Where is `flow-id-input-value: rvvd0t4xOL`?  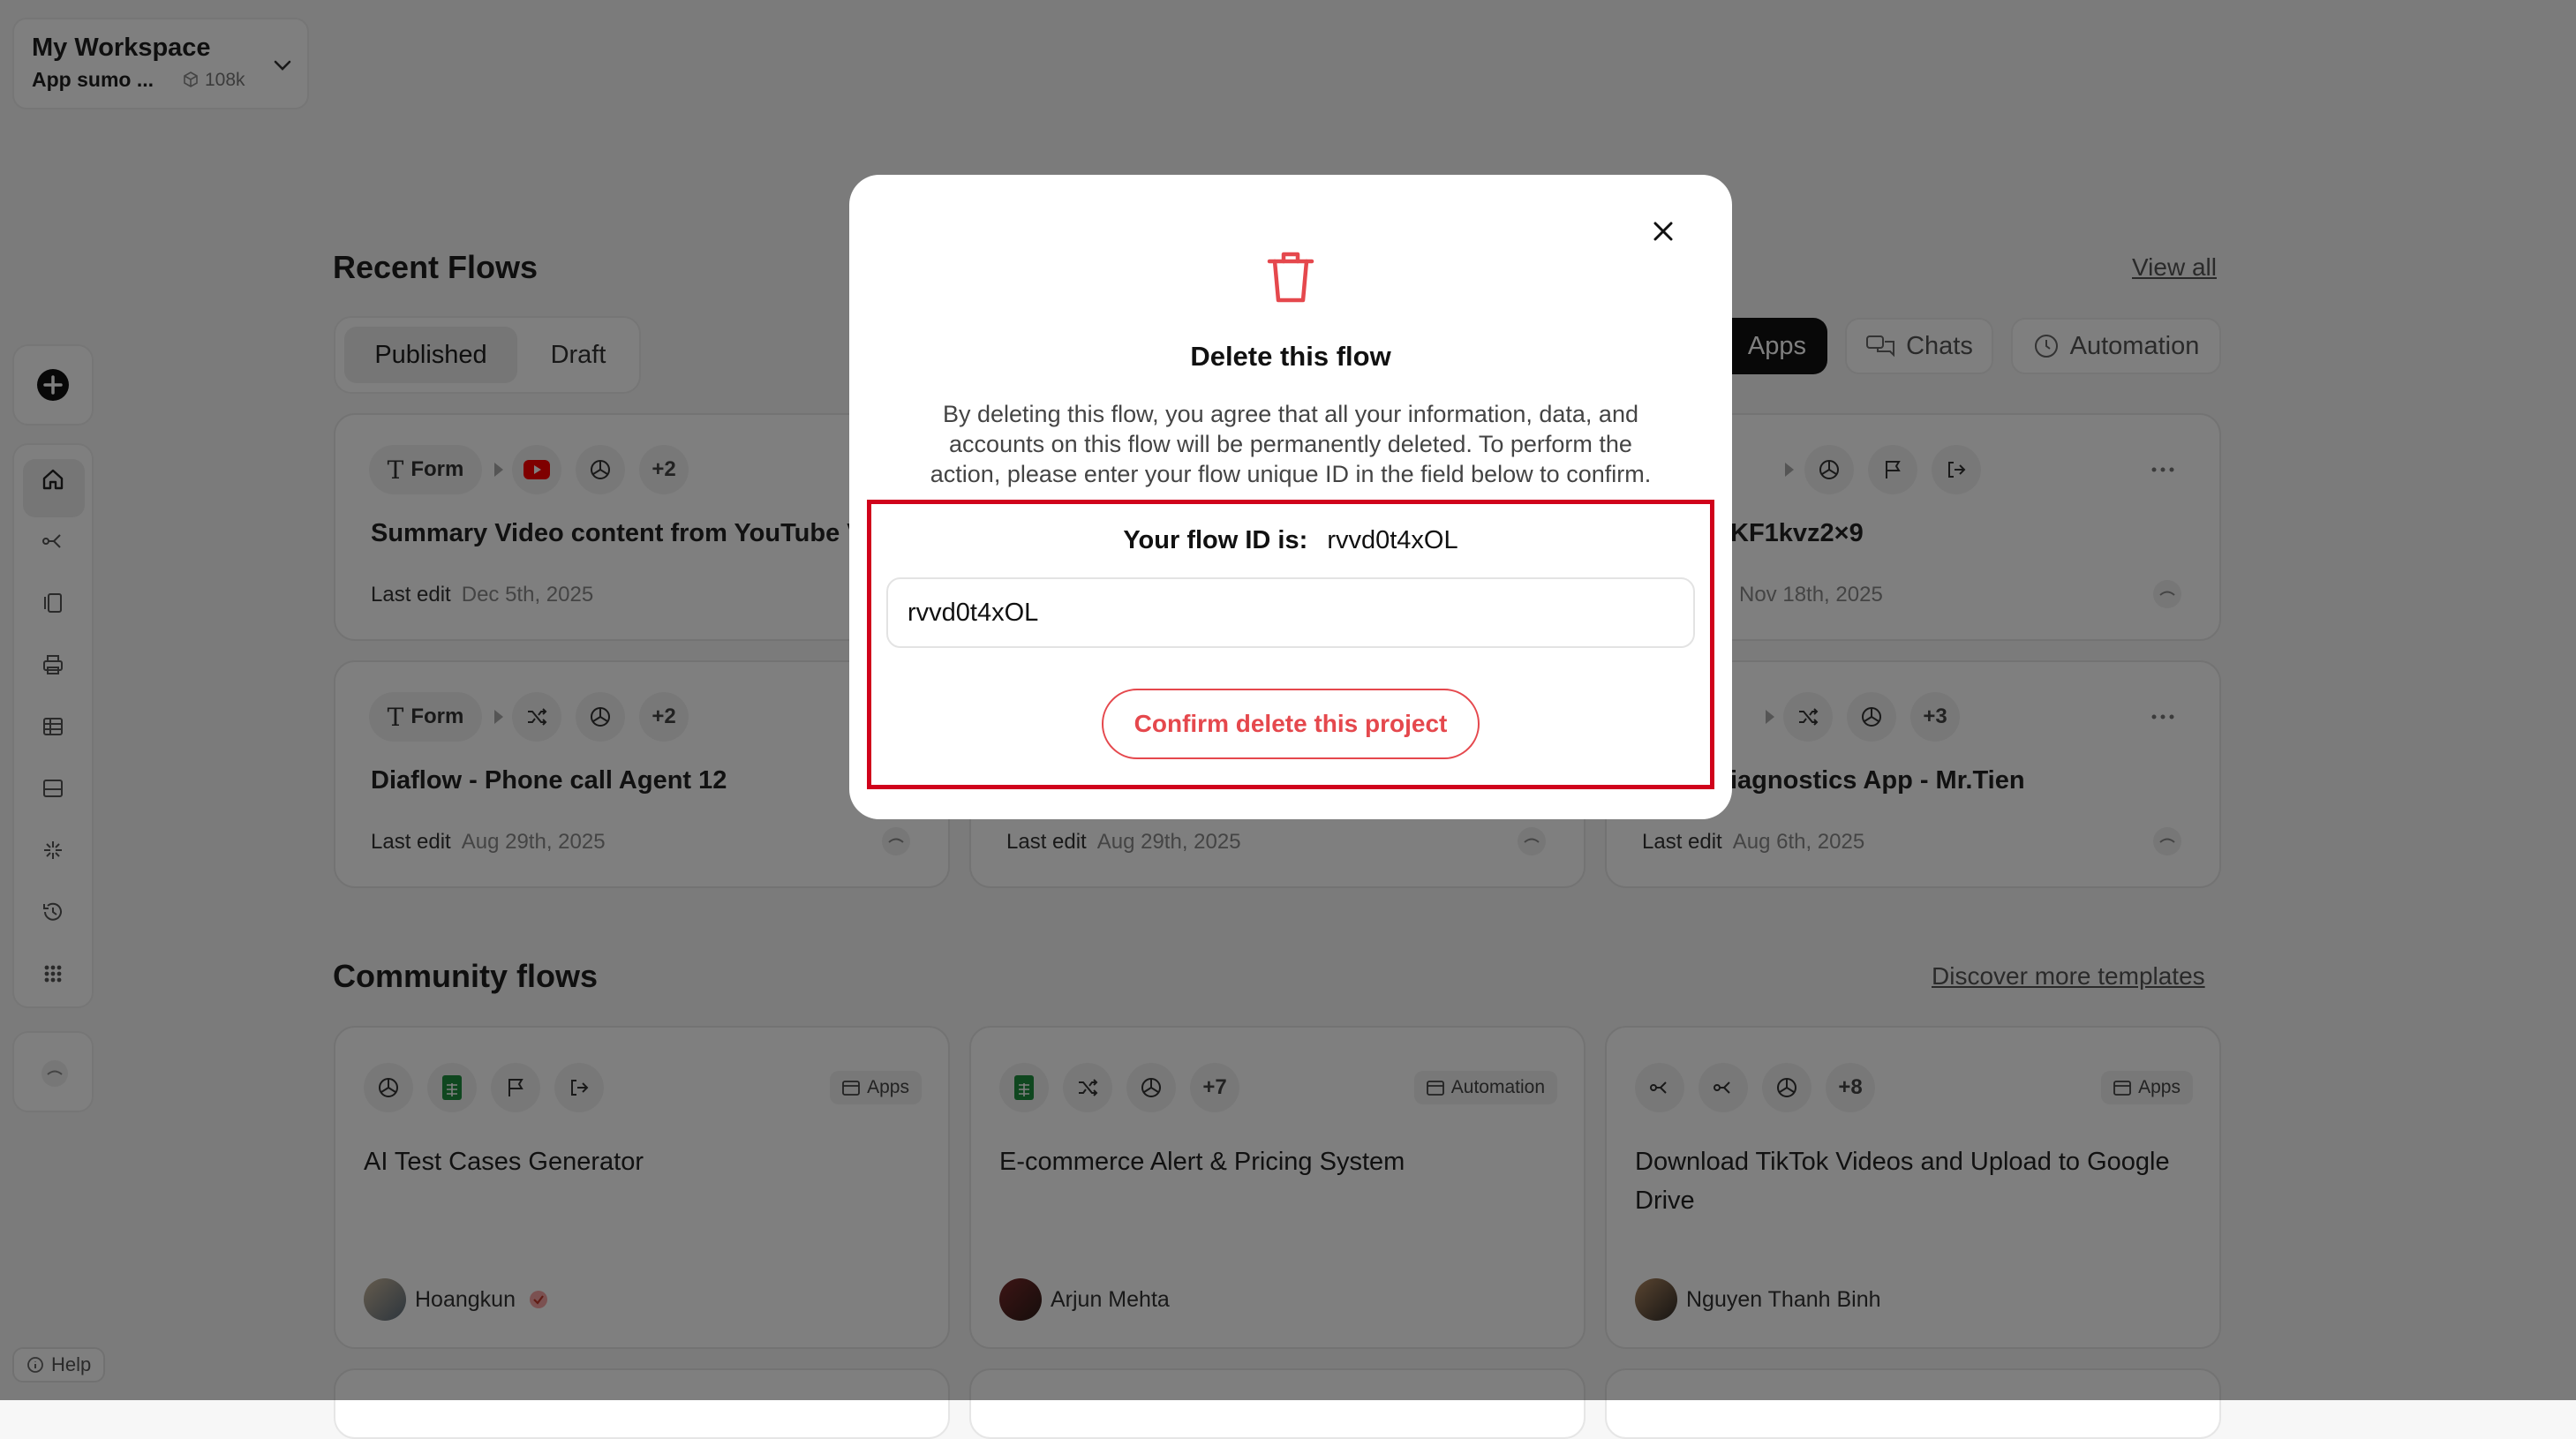 flow-id-input-value: rvvd0t4xOL is located at coordinates (974, 612).